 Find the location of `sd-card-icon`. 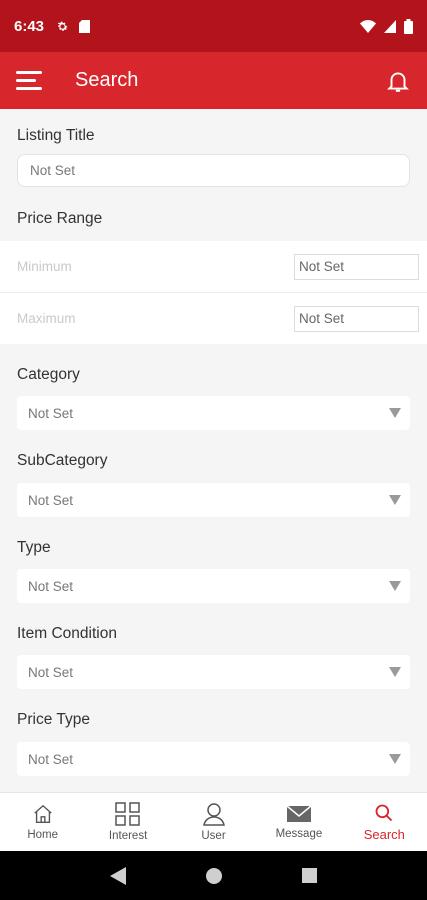

sd-card-icon is located at coordinates (85, 26).